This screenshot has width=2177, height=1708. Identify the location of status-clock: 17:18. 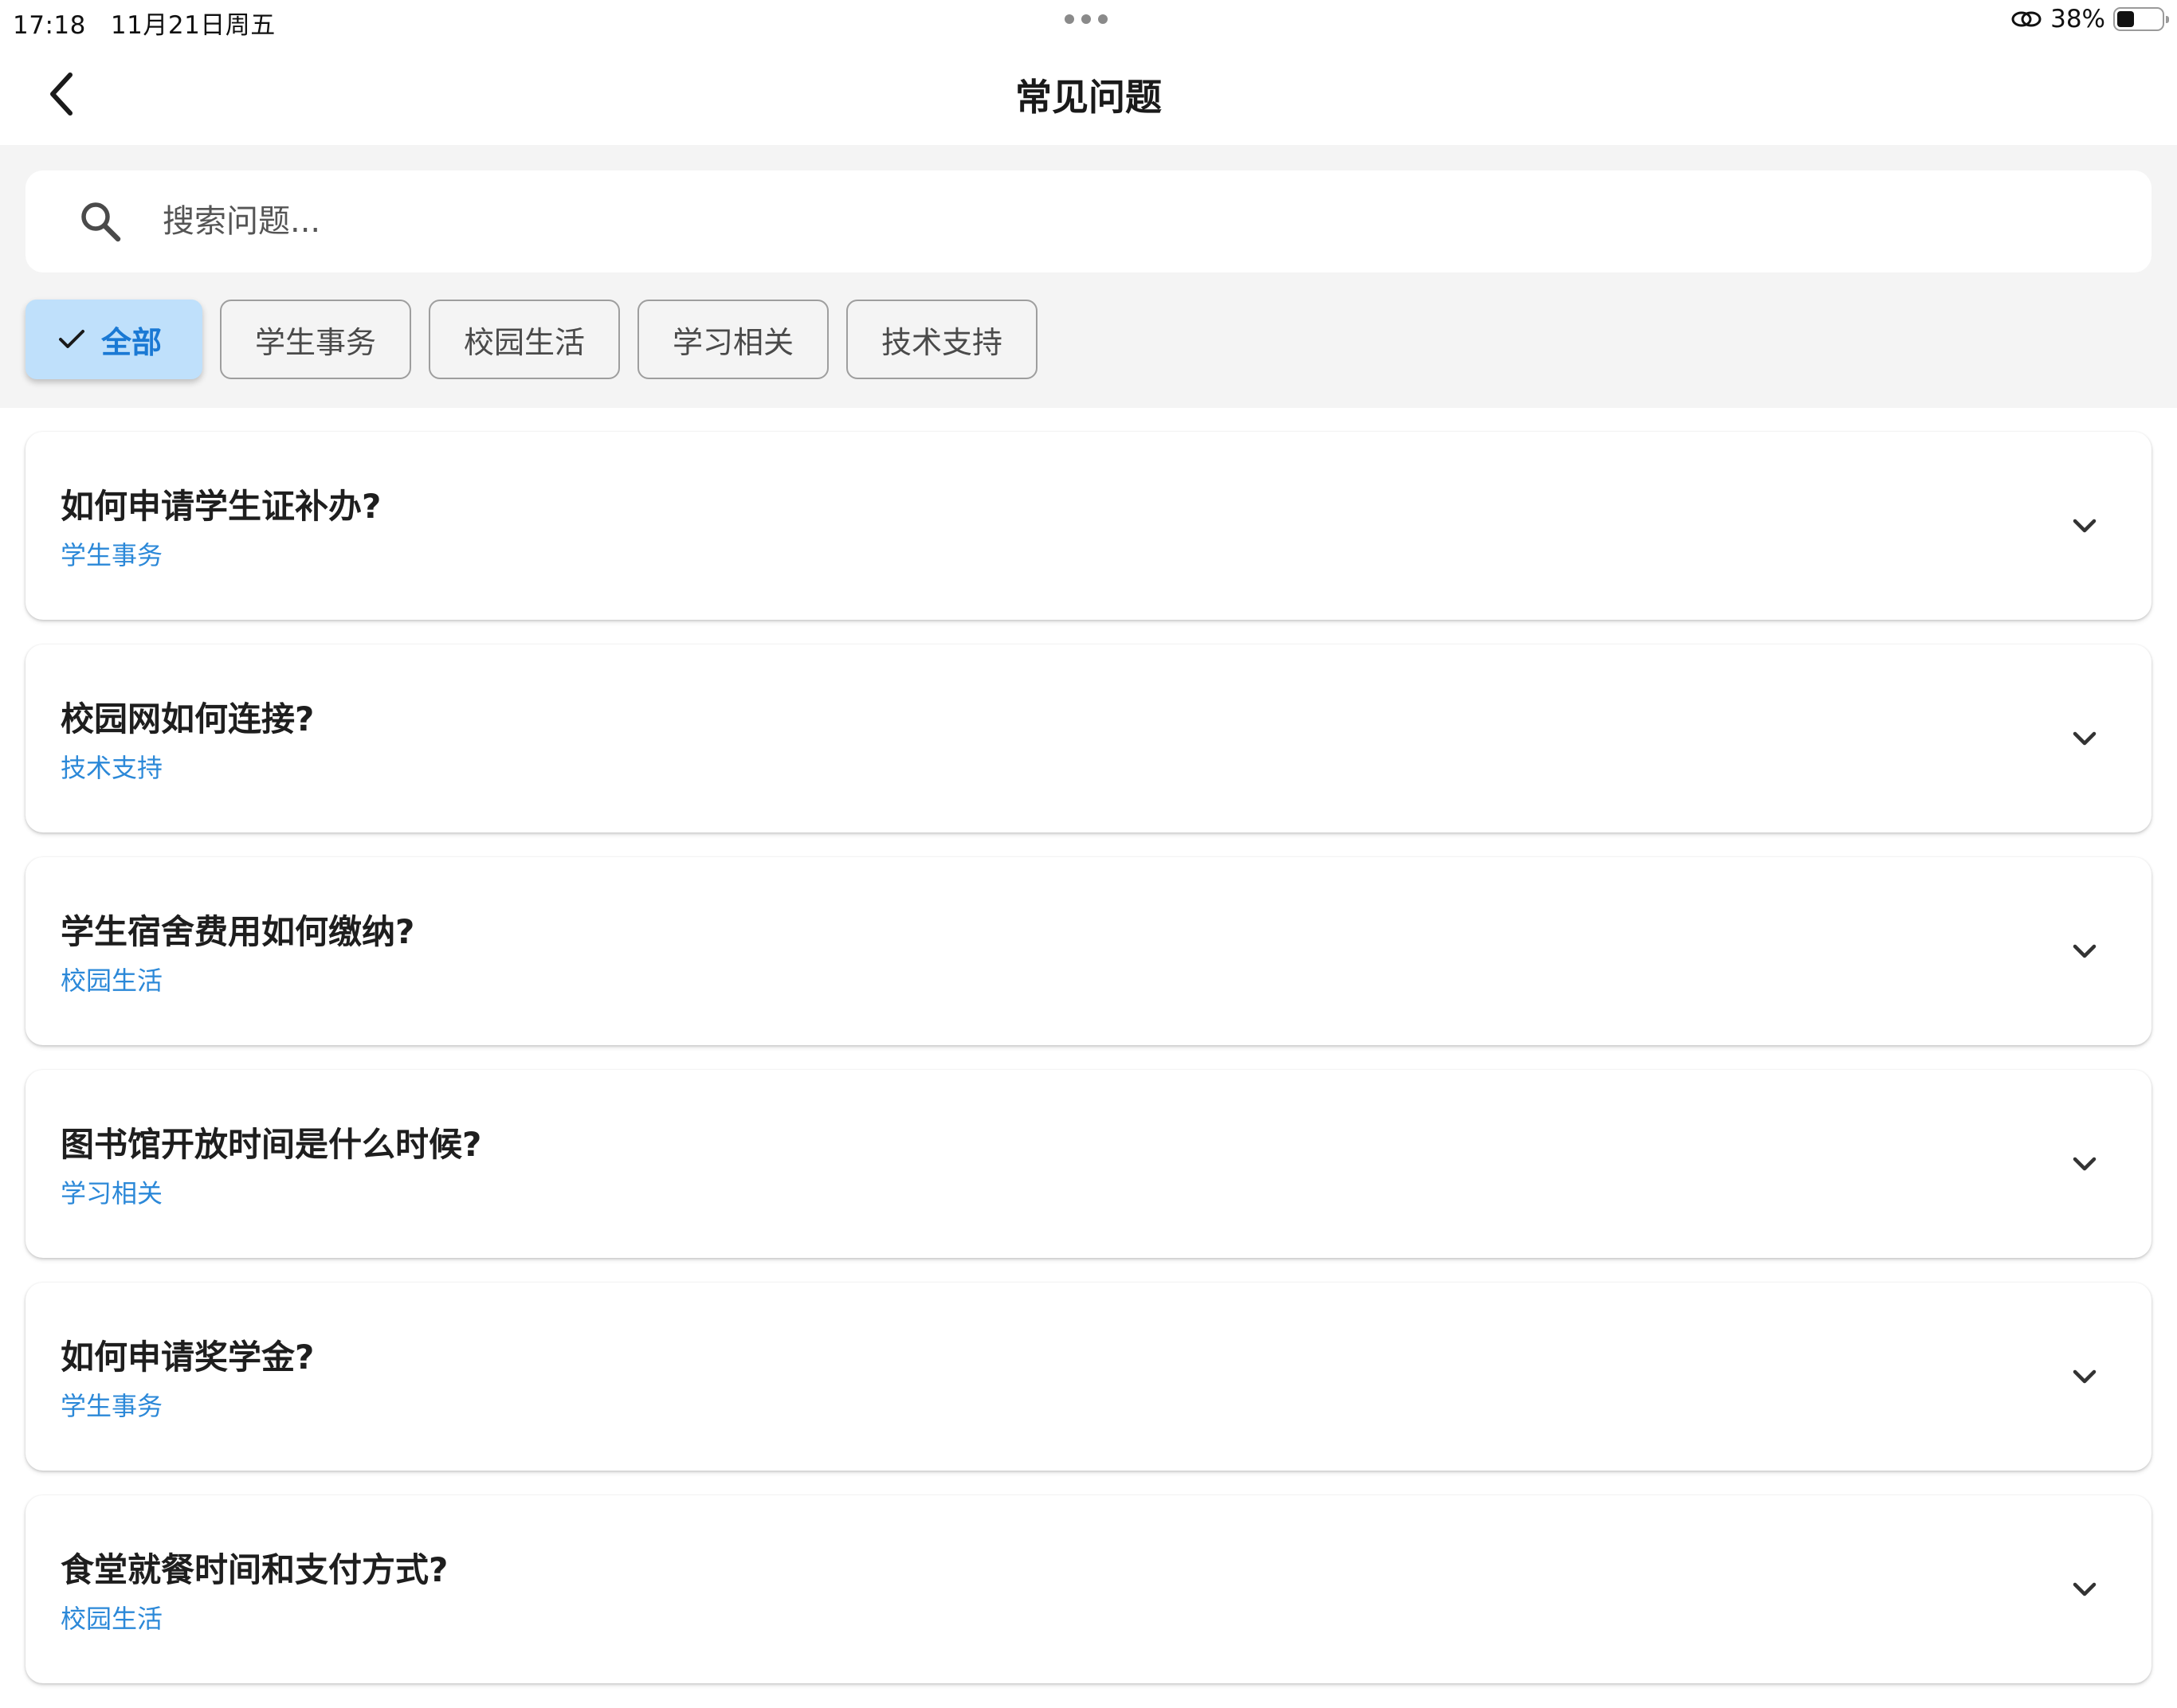
(49, 26).